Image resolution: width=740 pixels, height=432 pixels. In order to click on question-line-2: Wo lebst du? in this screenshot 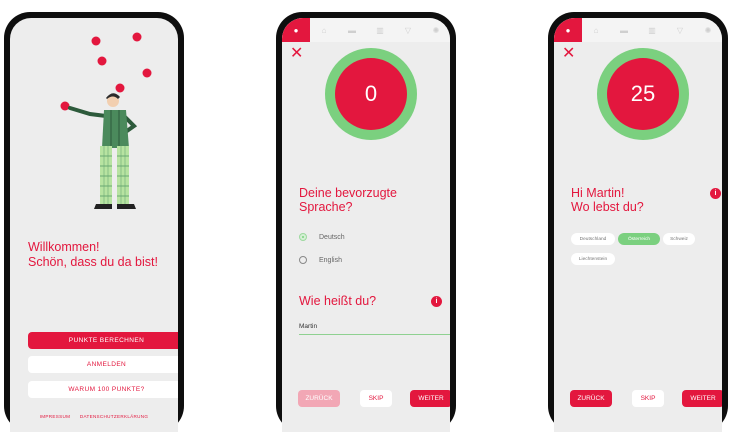, I will do `click(607, 207)`.